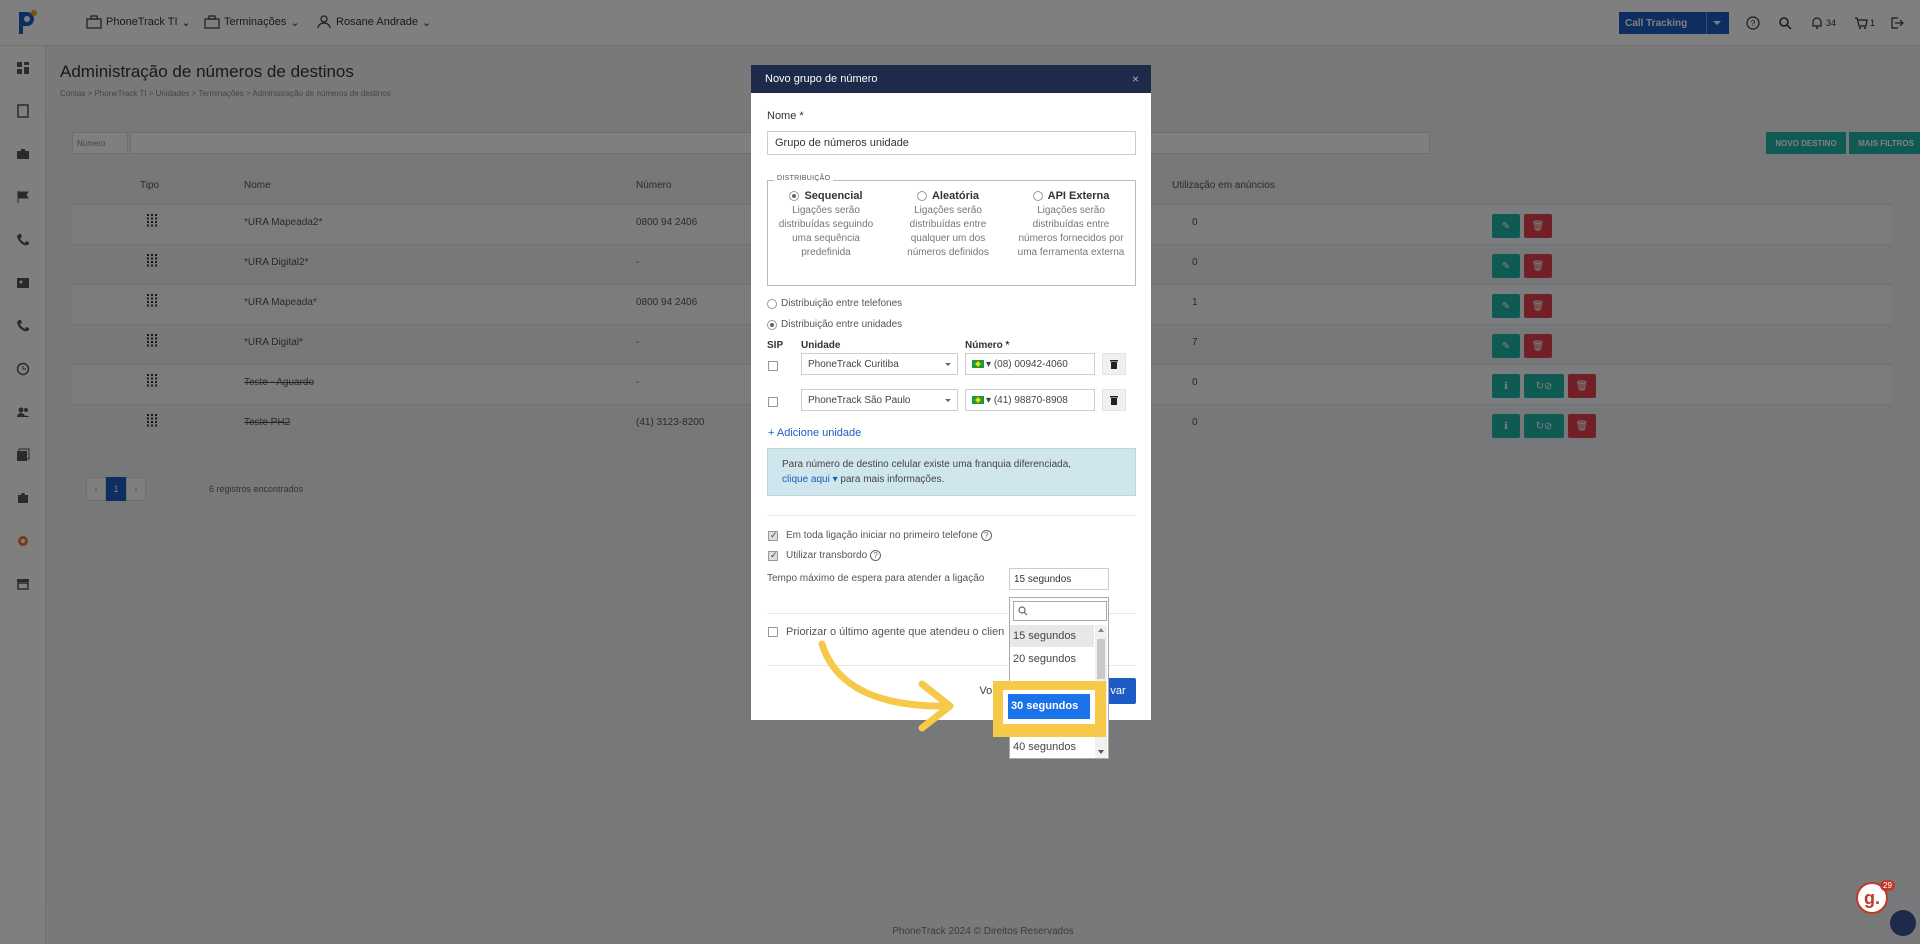  What do you see at coordinates (1060, 611) in the screenshot?
I see `dropdown-search-input` at bounding box center [1060, 611].